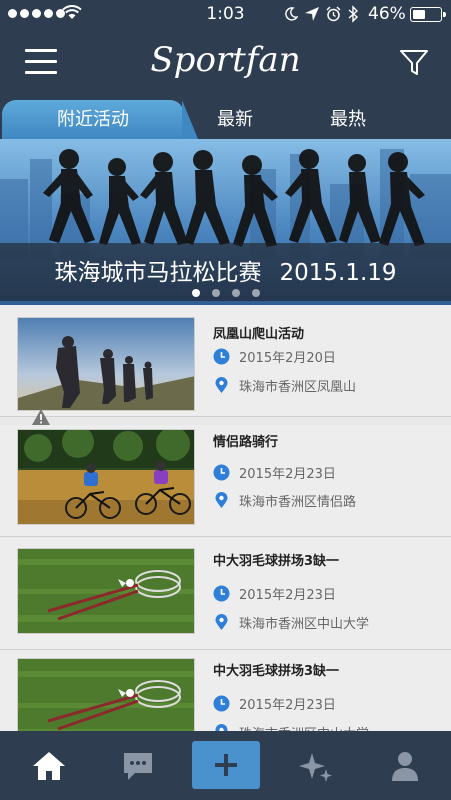 The height and width of the screenshot is (800, 451). What do you see at coordinates (225, 293) in the screenshot?
I see `banner-page-indicator` at bounding box center [225, 293].